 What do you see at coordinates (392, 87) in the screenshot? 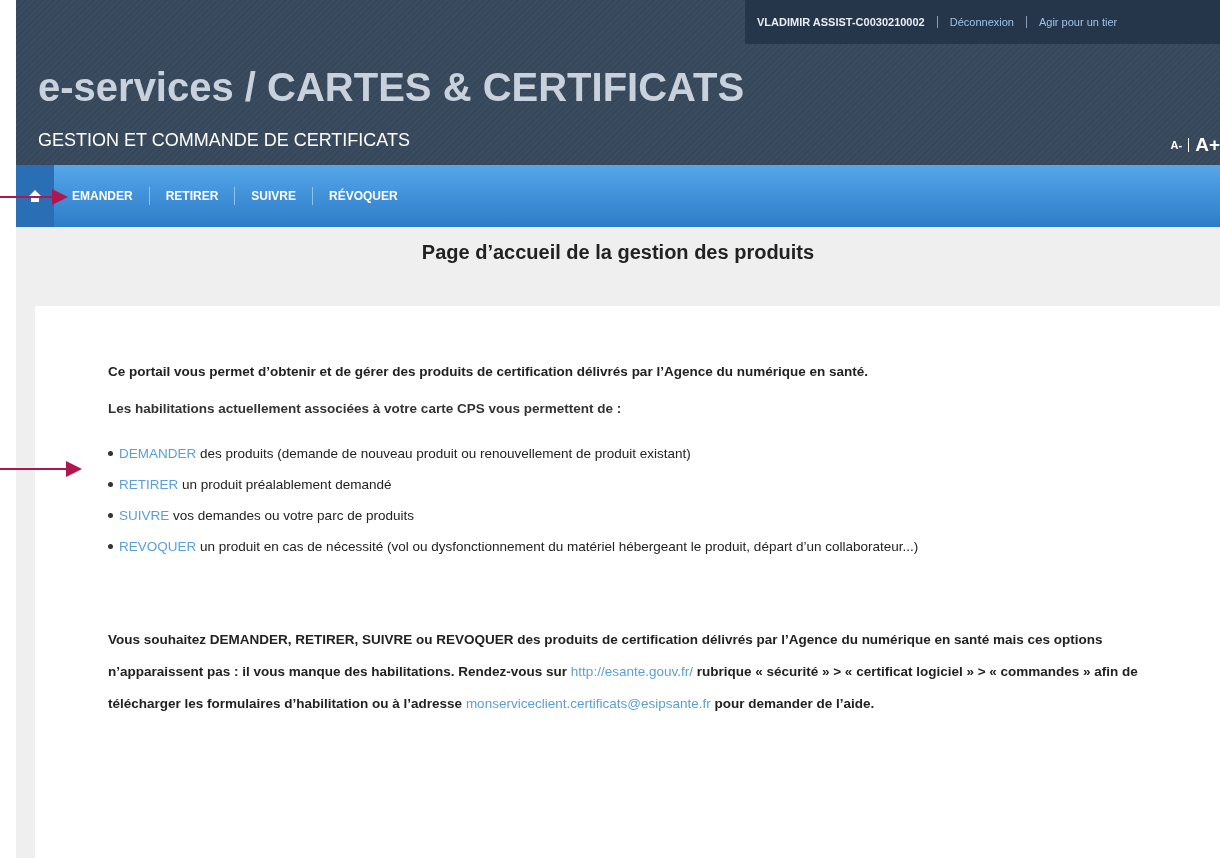
I see `site-title: e-services / CARTES & CERTIFICATS` at bounding box center [392, 87].